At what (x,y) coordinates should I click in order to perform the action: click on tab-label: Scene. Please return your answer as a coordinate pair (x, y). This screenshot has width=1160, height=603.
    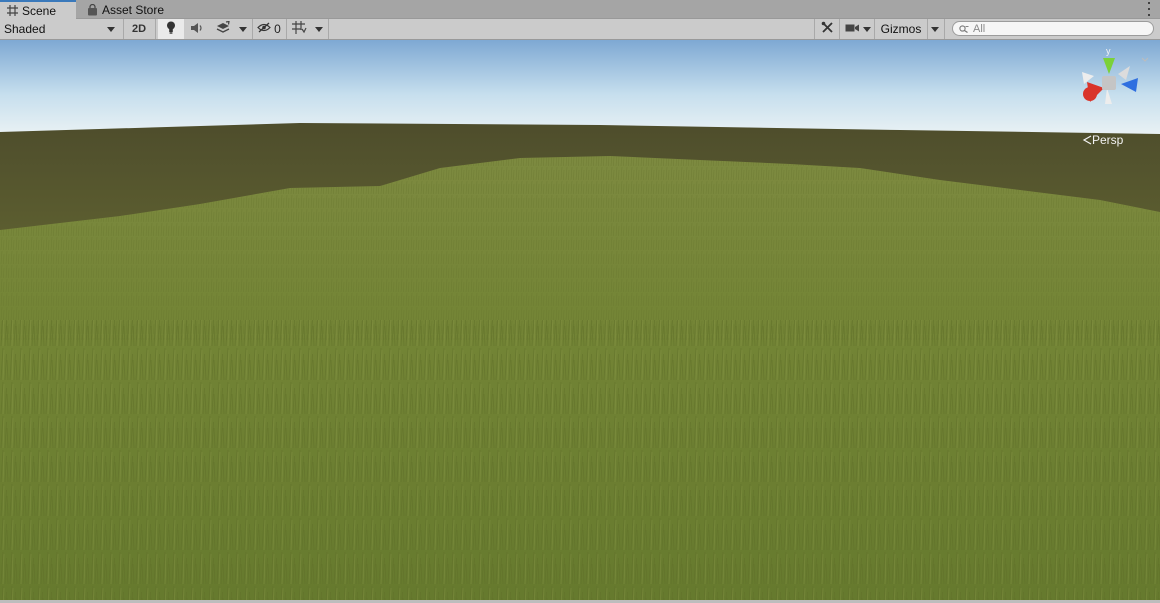
    Looking at the image, I should click on (39, 10).